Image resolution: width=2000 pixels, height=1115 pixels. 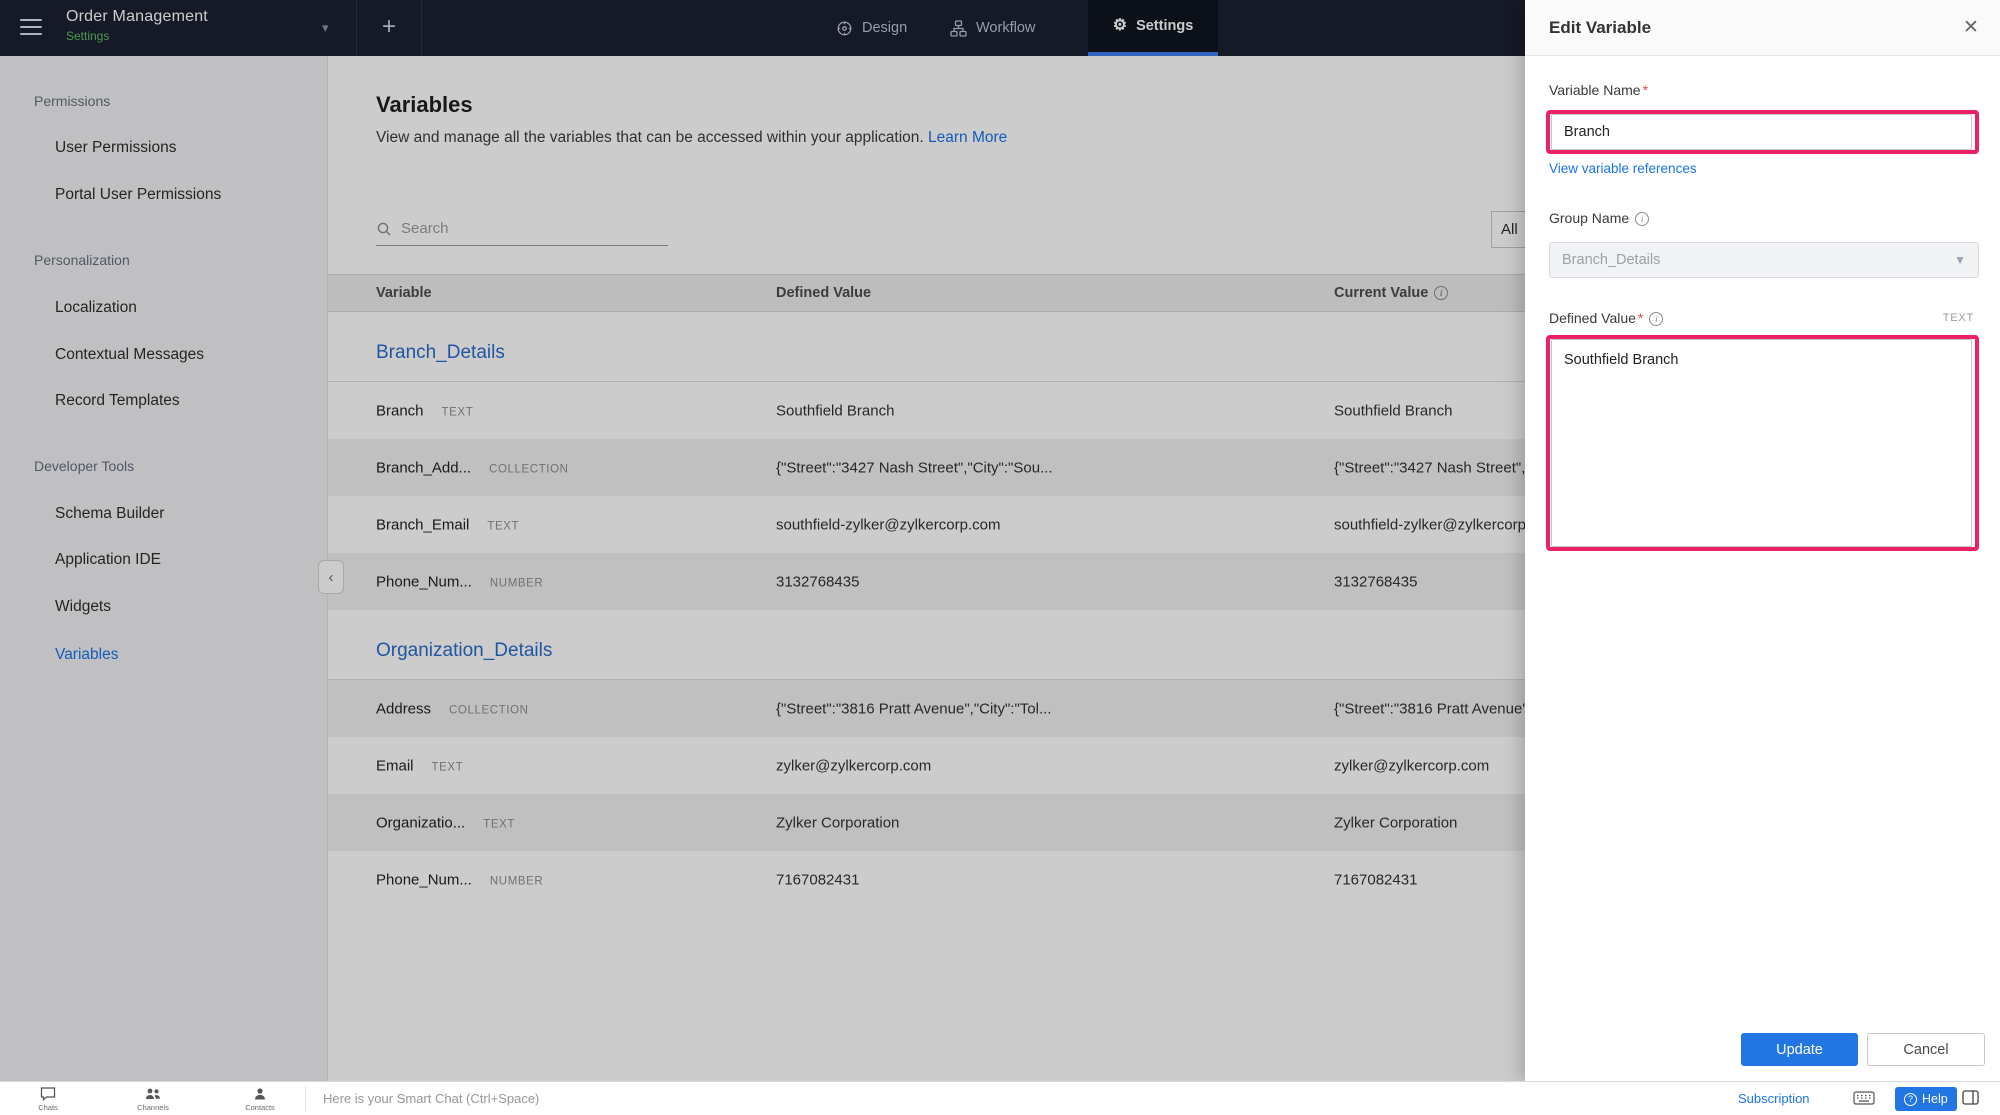 I want to click on chevron-down-icon: ▼, so click(x=1960, y=260).